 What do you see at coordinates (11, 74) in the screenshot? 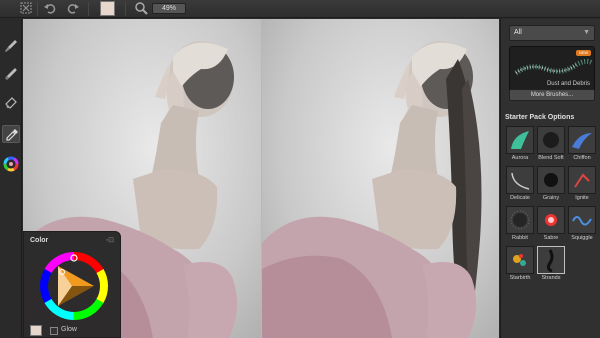
I see `smudge-icon` at bounding box center [11, 74].